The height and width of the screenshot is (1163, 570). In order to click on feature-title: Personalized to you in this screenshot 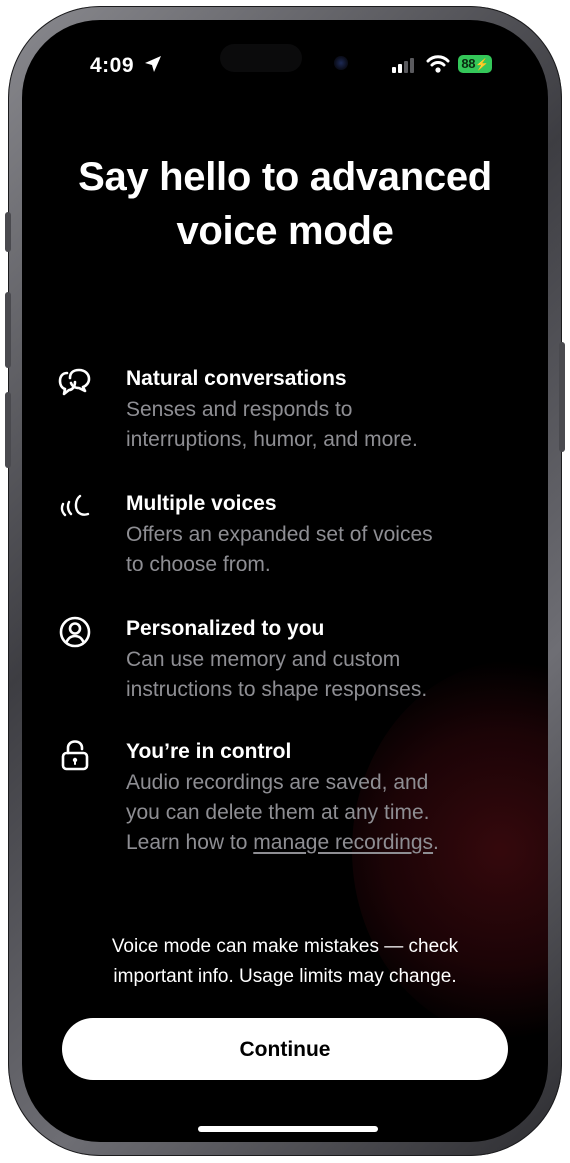, I will do `click(225, 628)`.